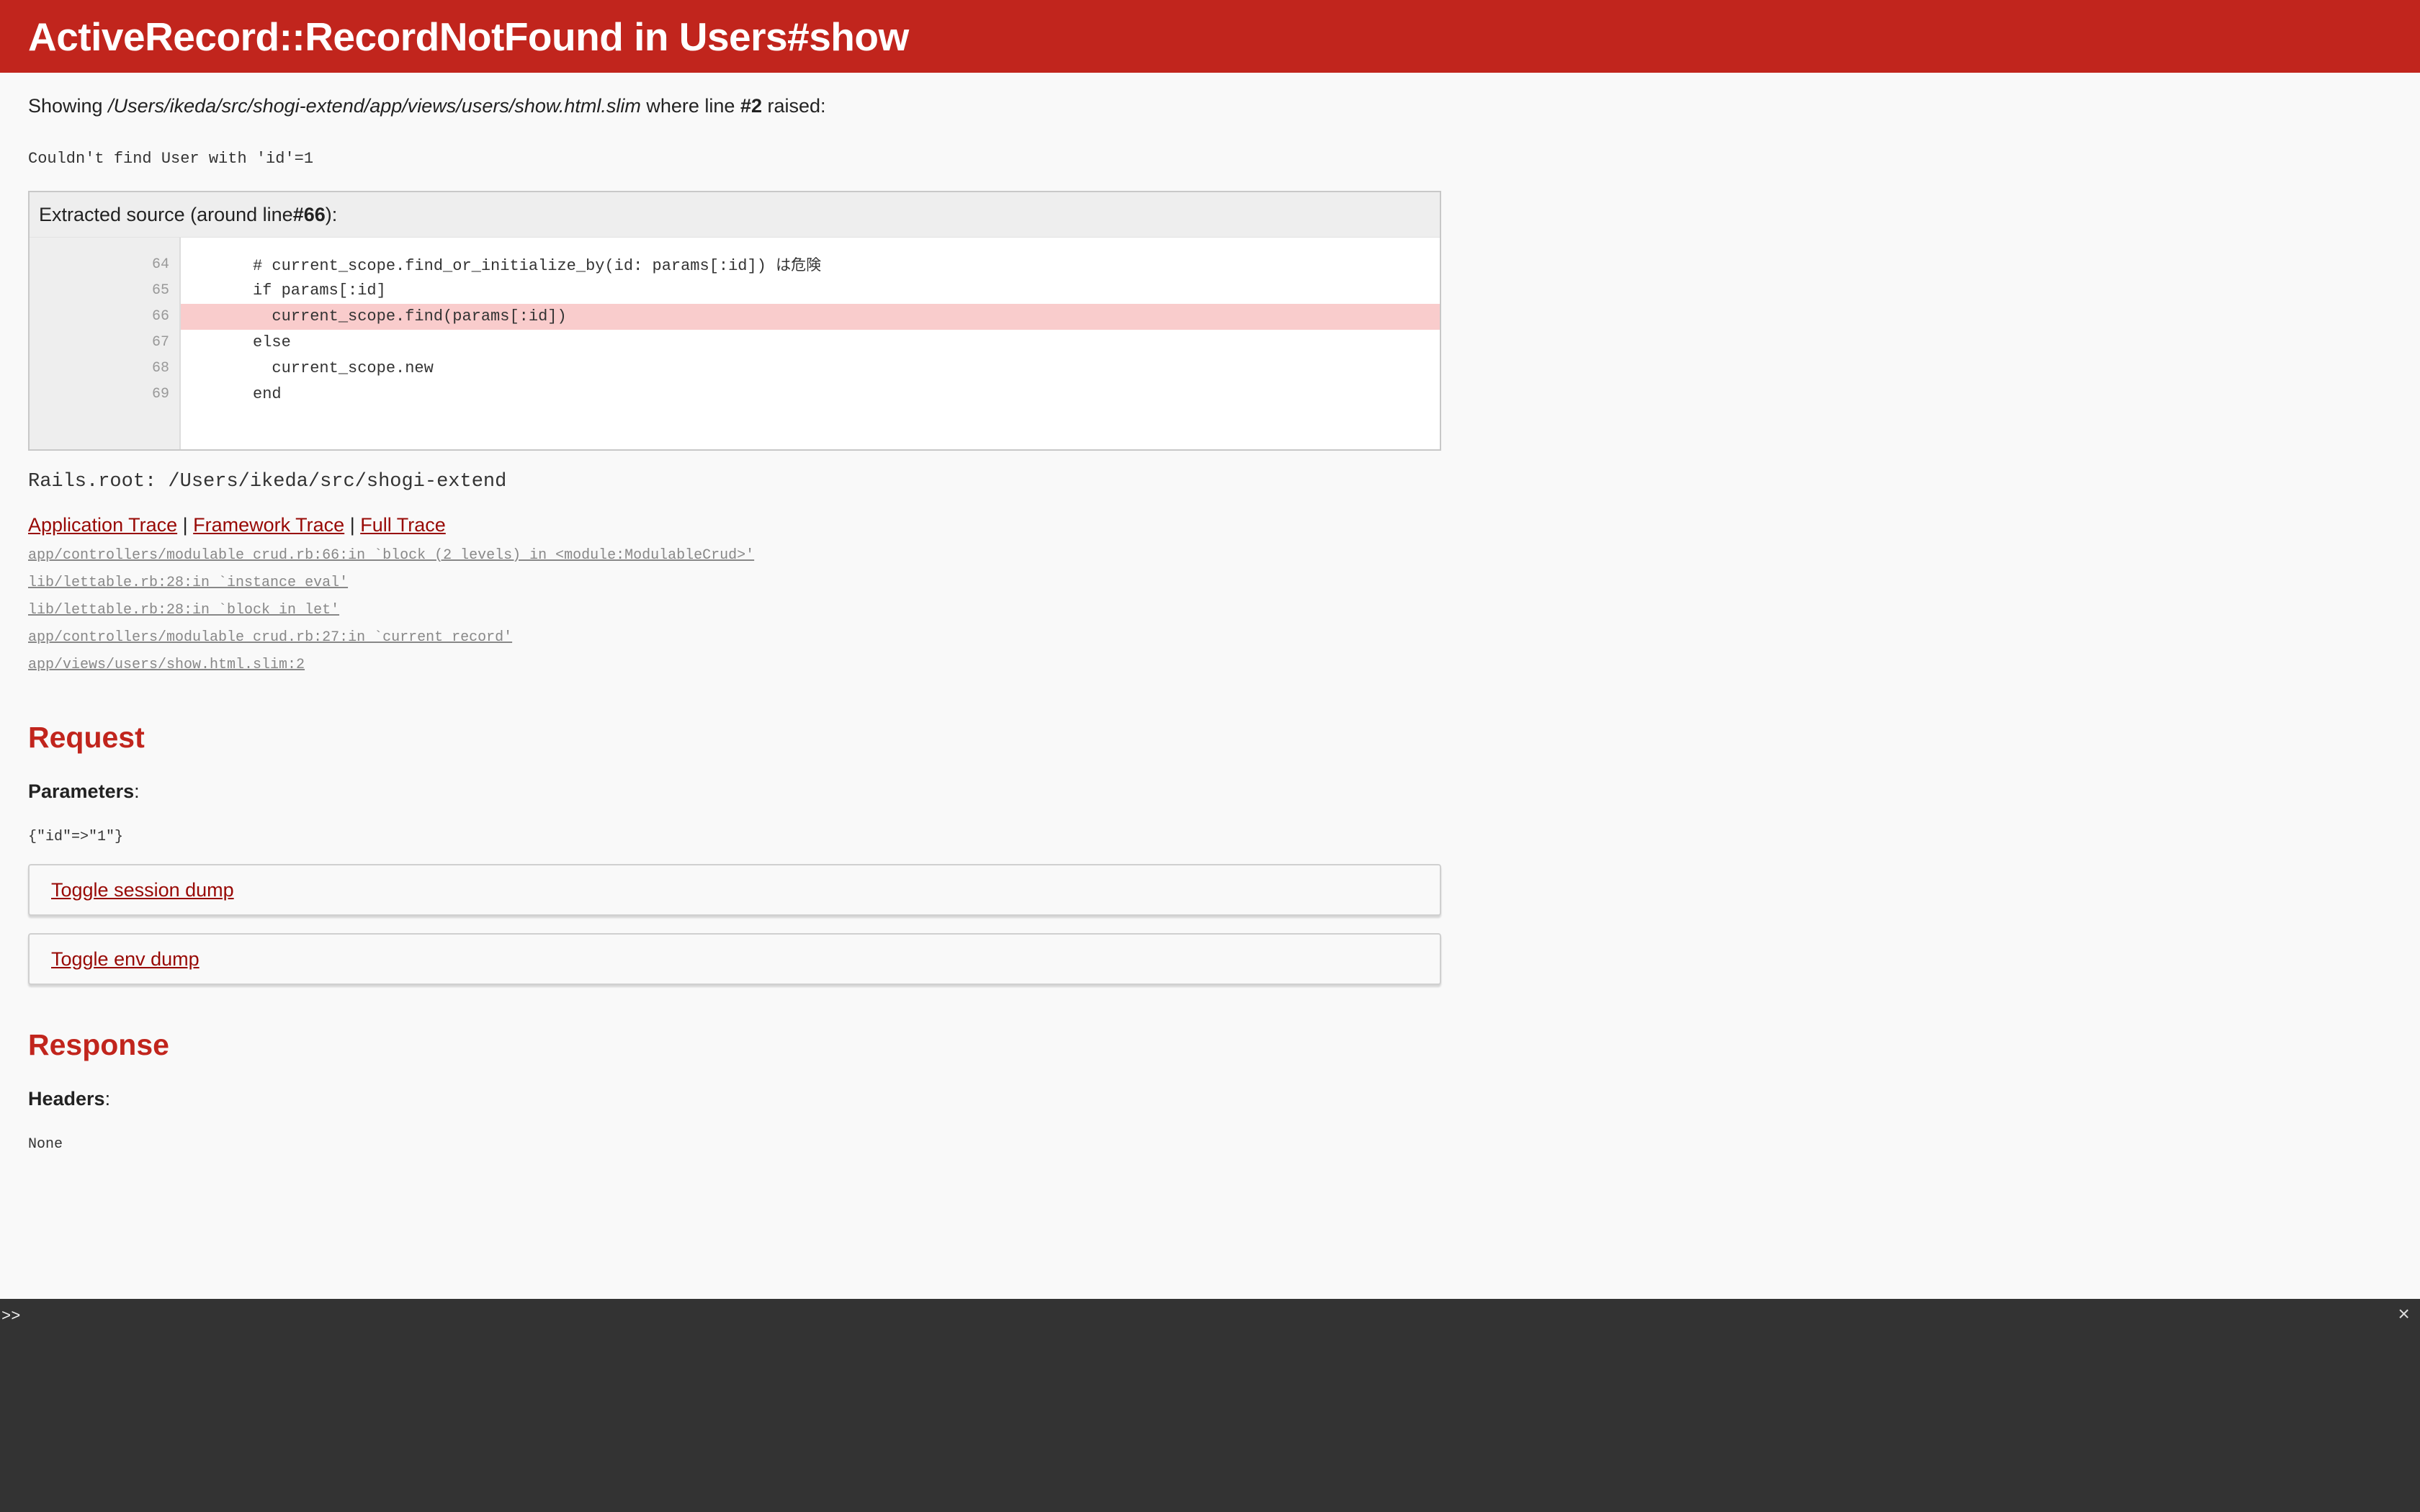 The image size is (2420, 1512). What do you see at coordinates (319, 291) in the screenshot?
I see `code-line: if params[:id]` at bounding box center [319, 291].